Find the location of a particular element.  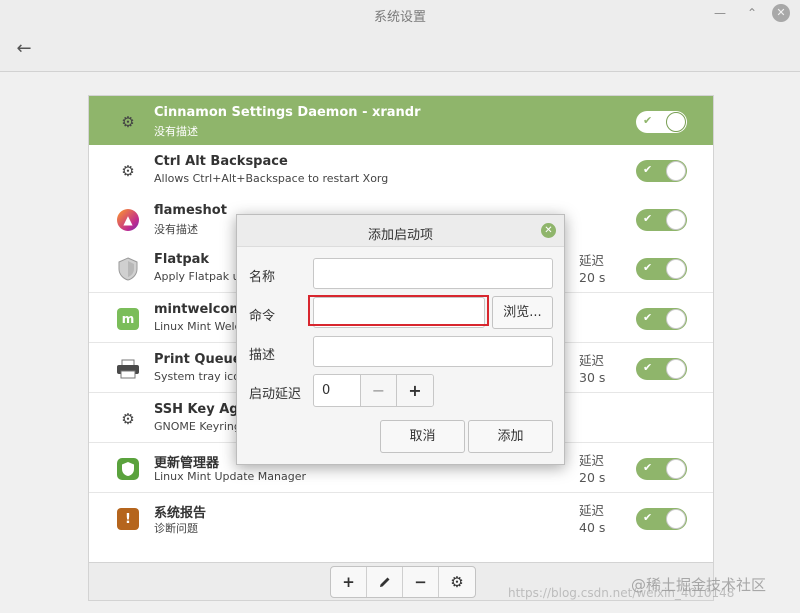

flameshot-icon: ▲ is located at coordinates (128, 220).